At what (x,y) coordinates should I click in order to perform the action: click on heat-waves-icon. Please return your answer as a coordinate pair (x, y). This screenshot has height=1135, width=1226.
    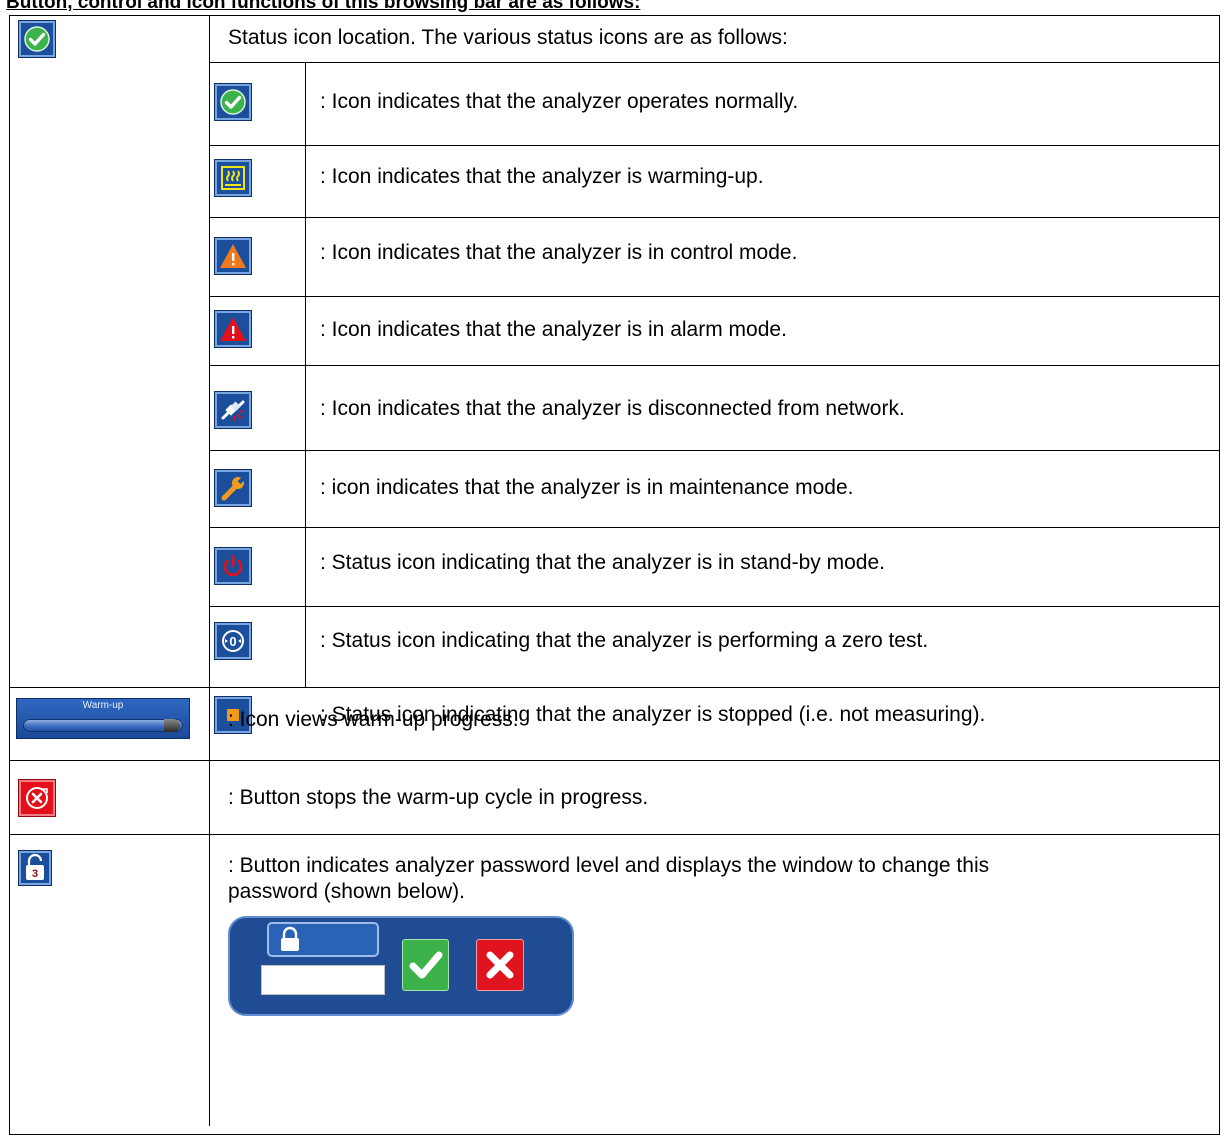
    Looking at the image, I should click on (233, 178).